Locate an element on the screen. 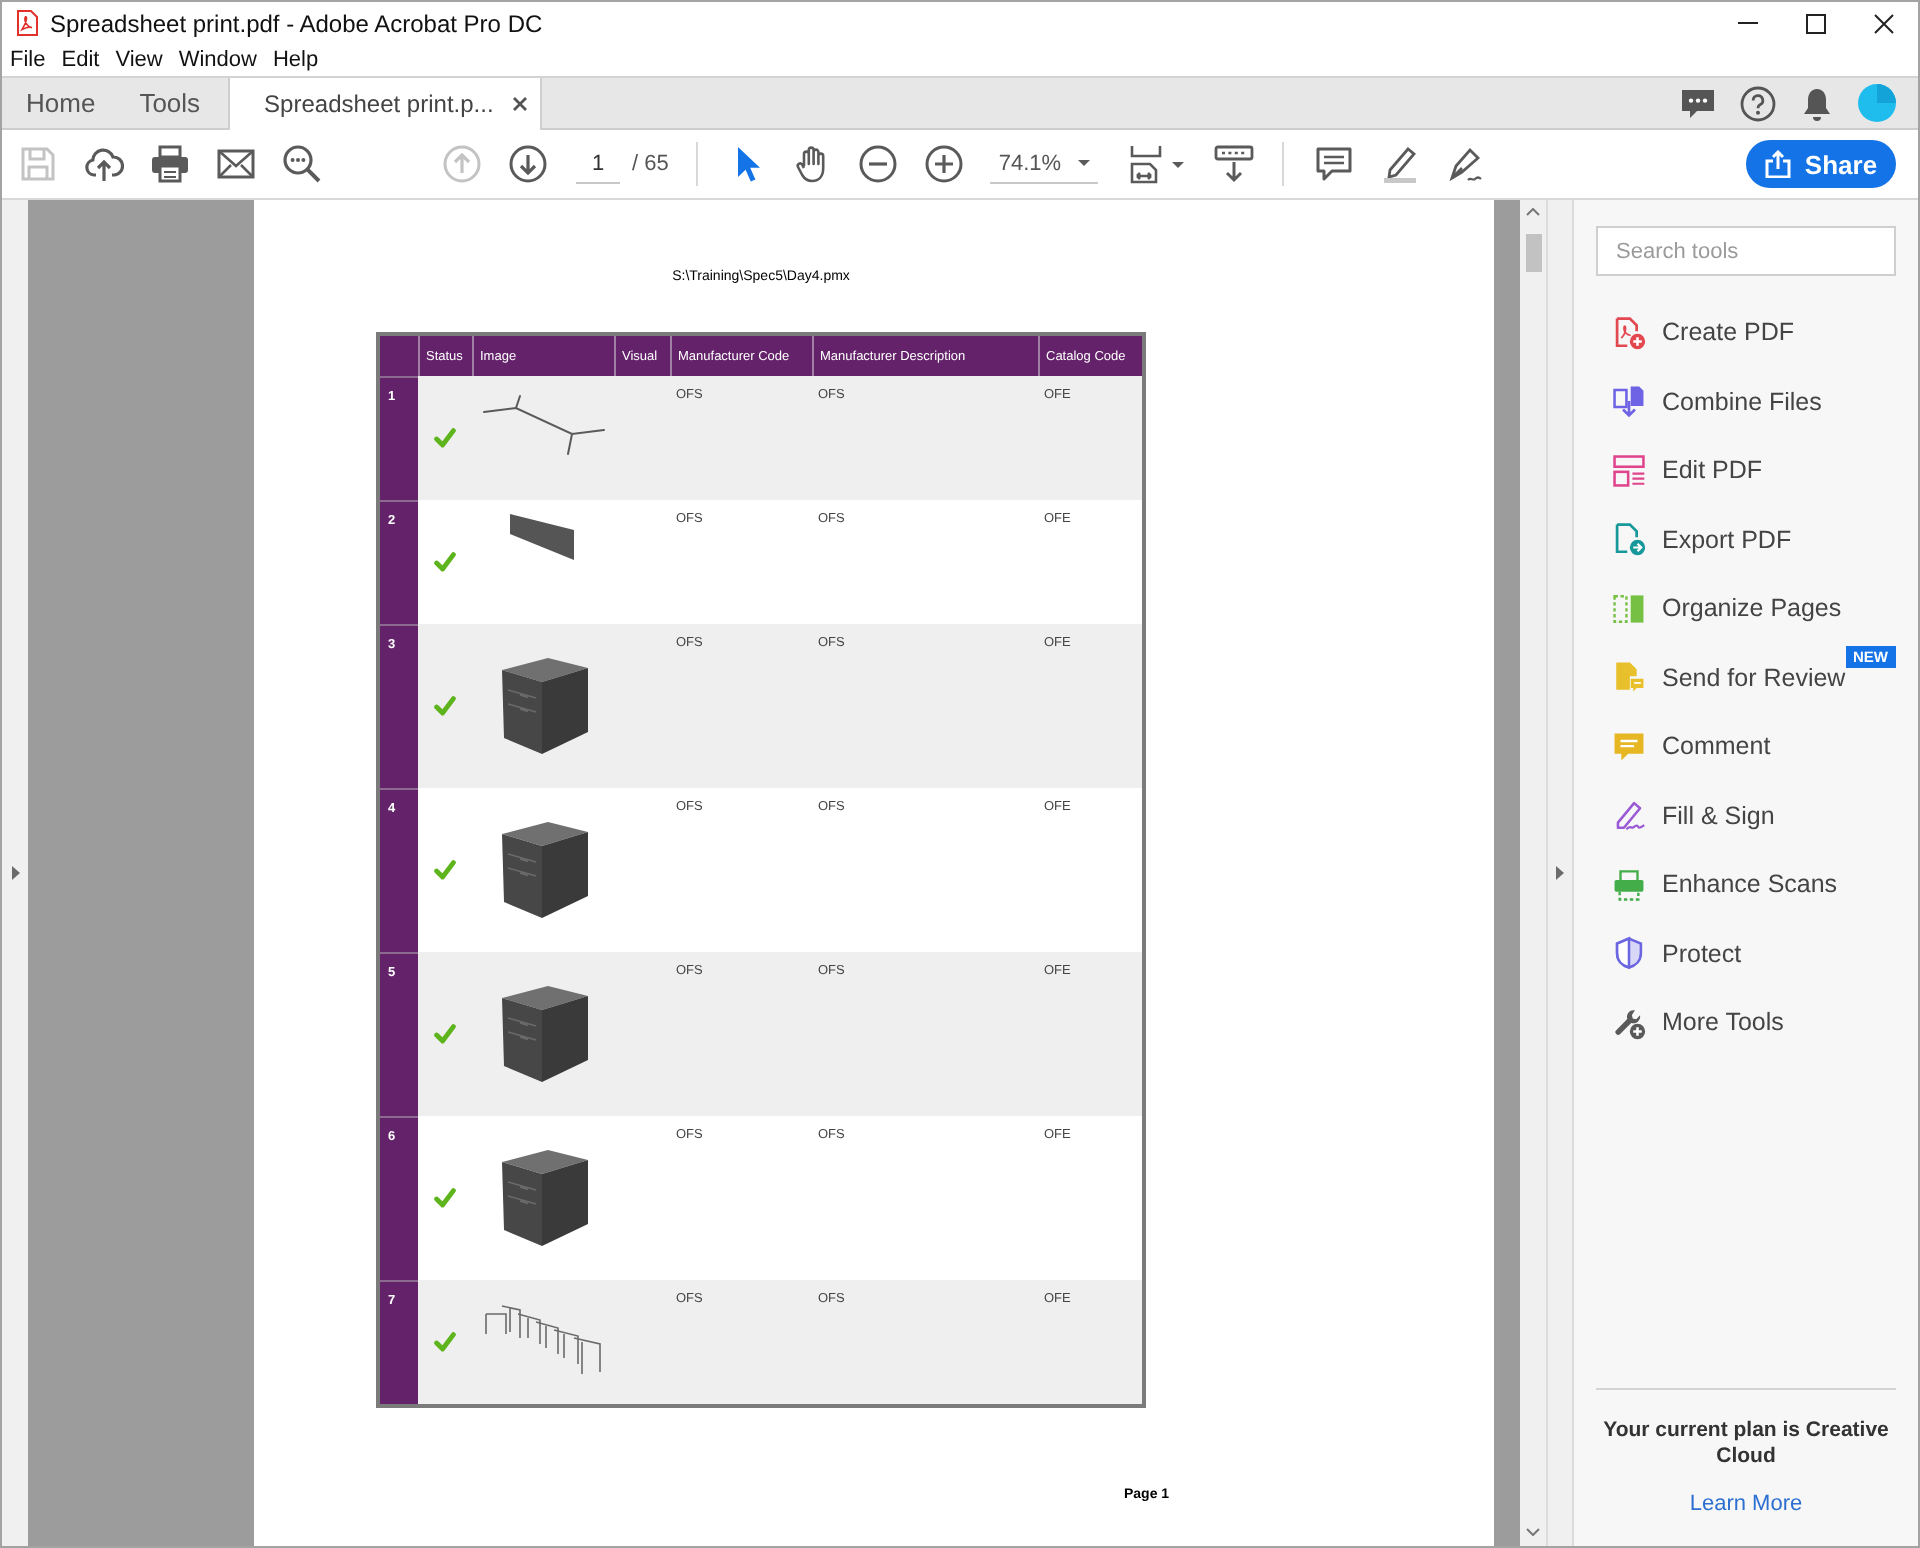 The image size is (1920, 1548). menu-item: View is located at coordinates (139, 60).